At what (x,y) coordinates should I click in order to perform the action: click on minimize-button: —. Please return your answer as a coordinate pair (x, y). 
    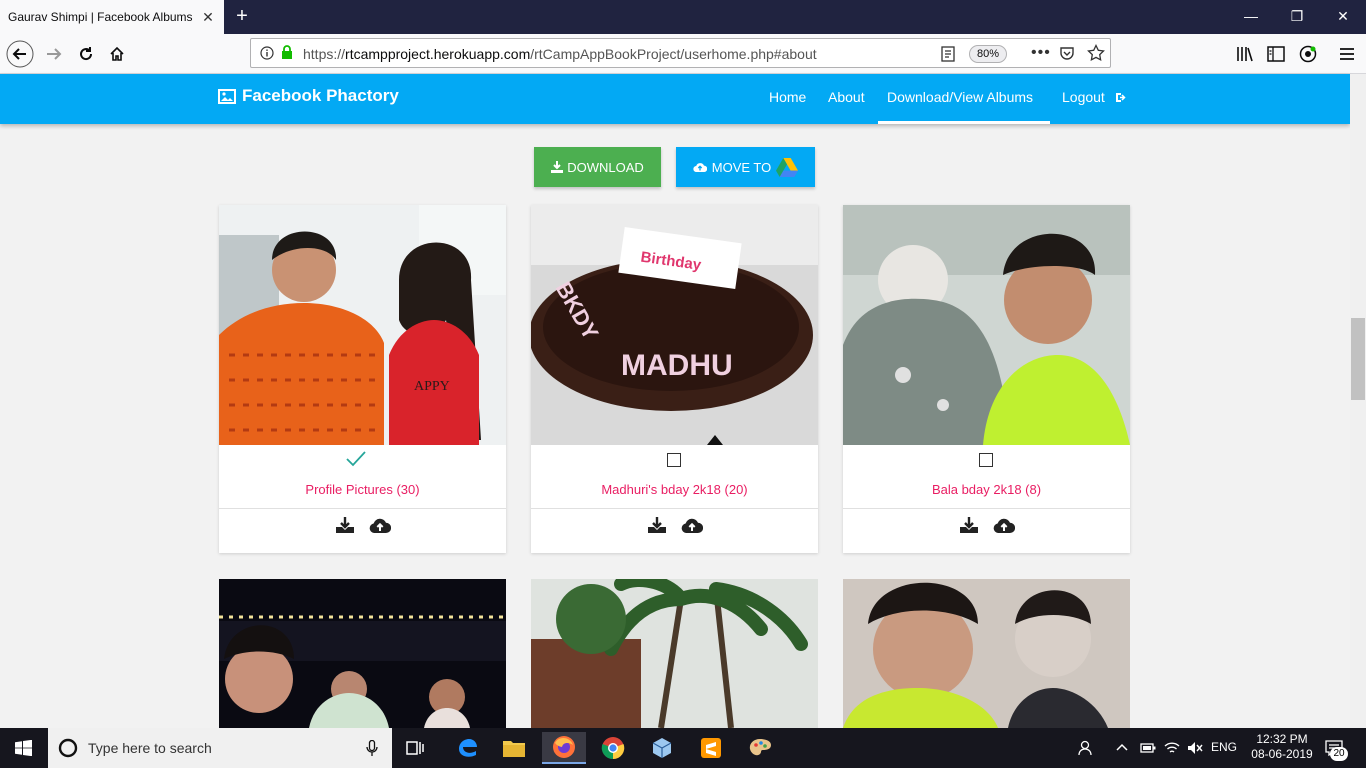
    Looking at the image, I should click on (1251, 17).